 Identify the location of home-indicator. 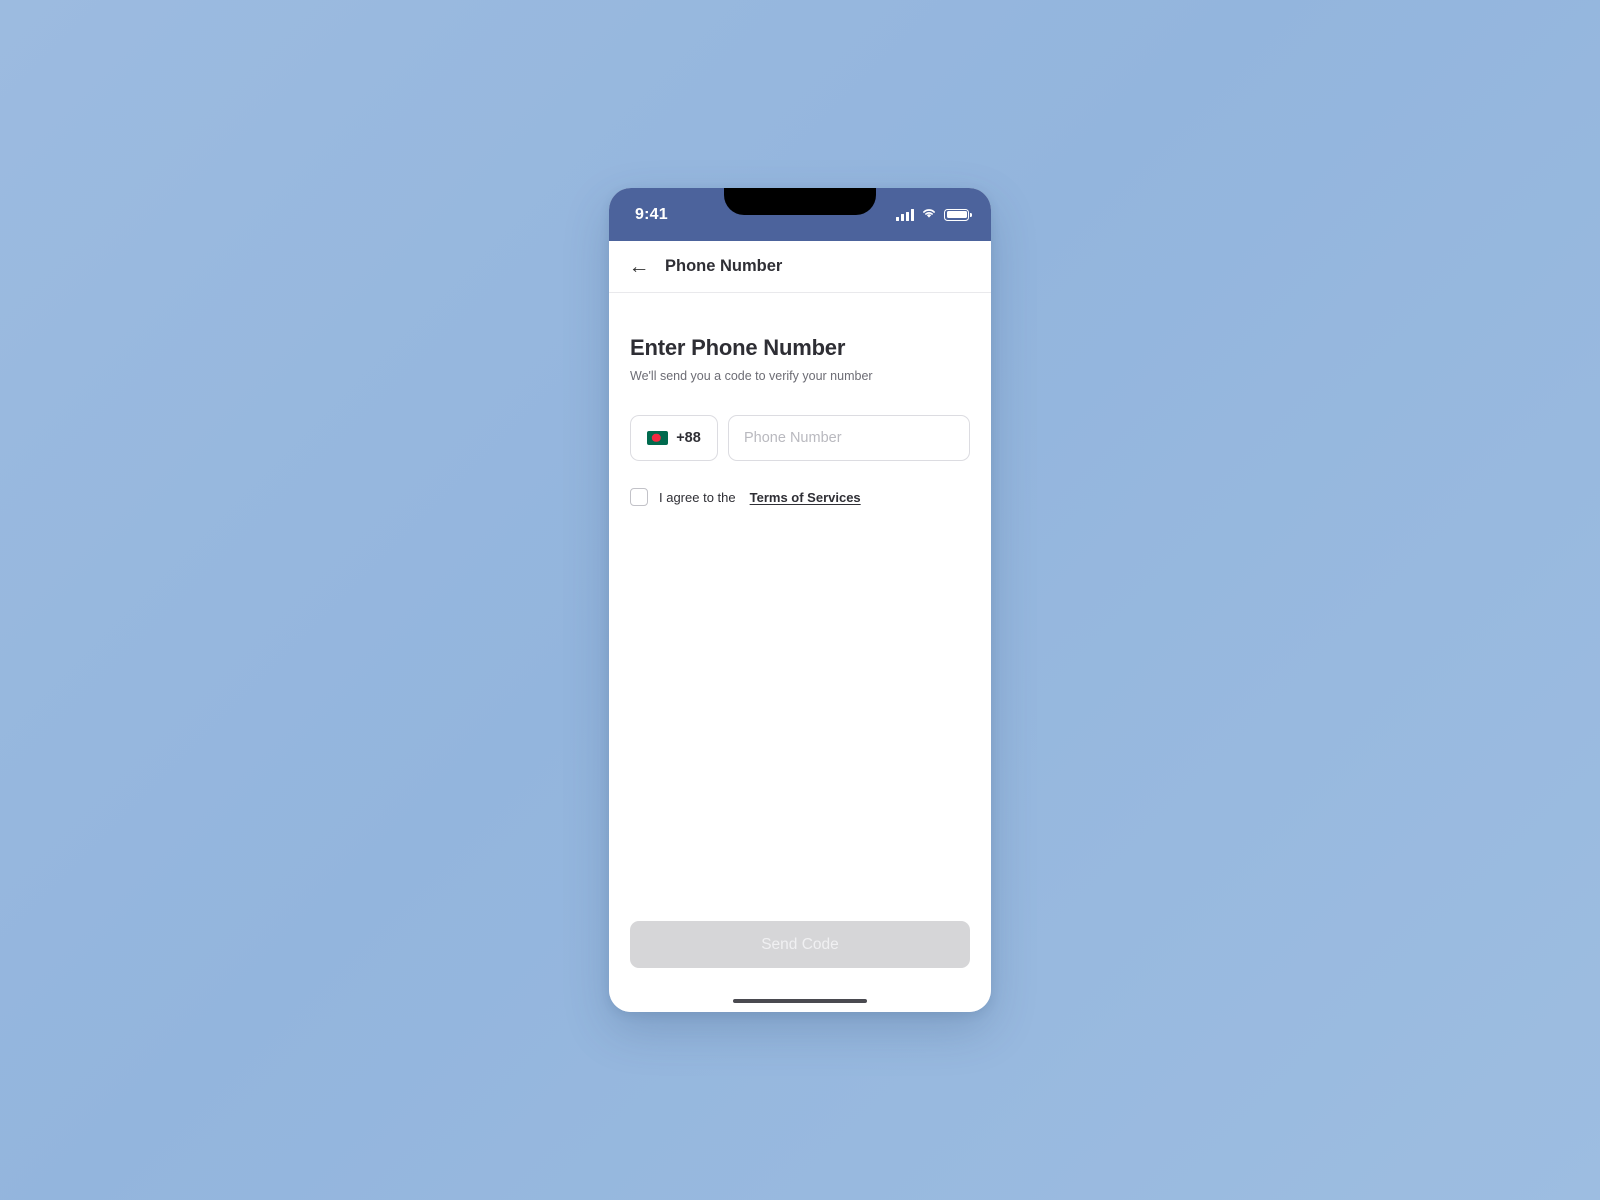
(800, 1001).